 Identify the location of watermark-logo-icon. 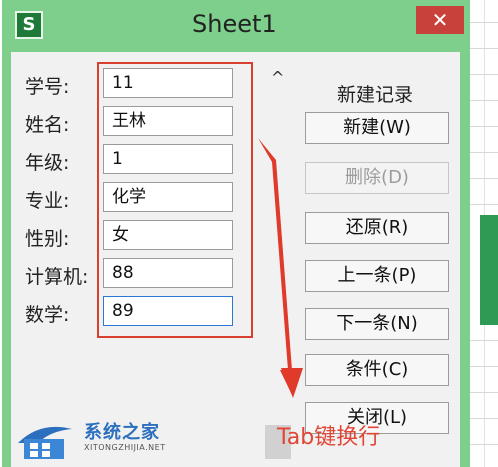
(45, 442).